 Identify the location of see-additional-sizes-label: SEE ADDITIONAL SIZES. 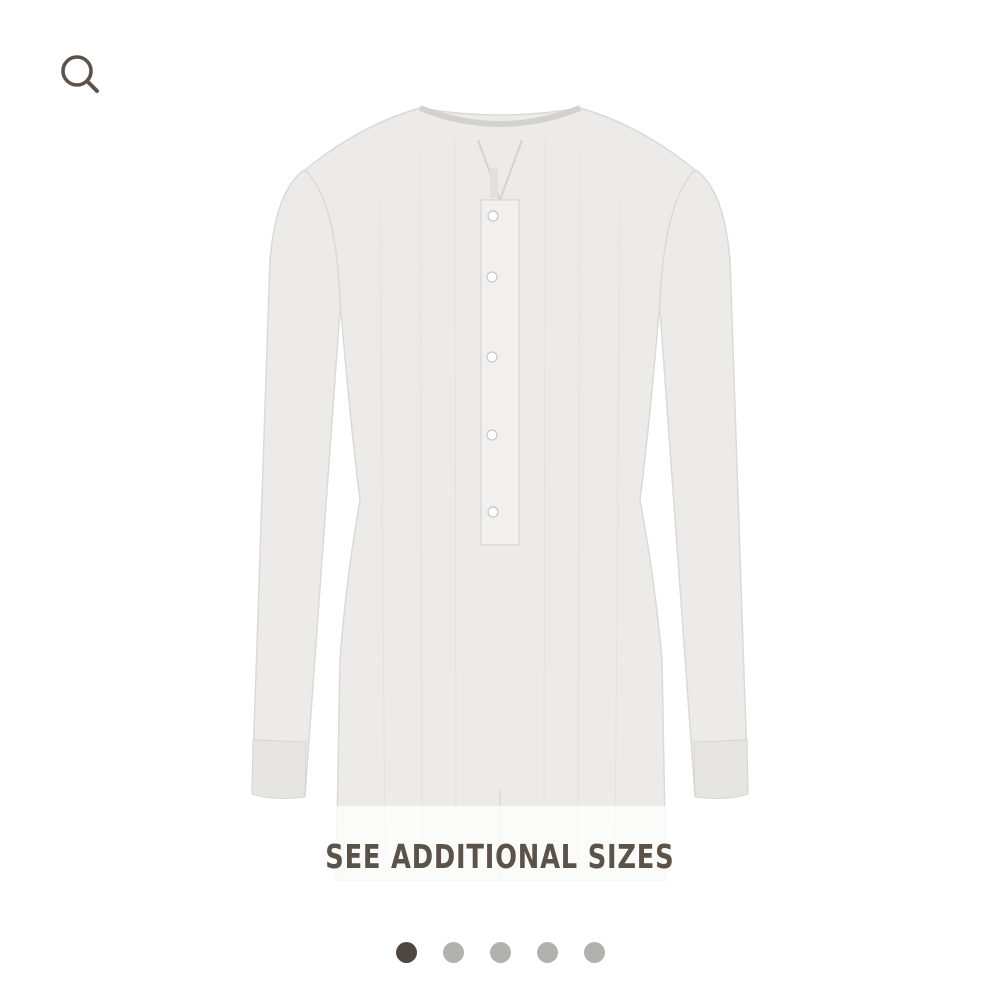
(500, 856).